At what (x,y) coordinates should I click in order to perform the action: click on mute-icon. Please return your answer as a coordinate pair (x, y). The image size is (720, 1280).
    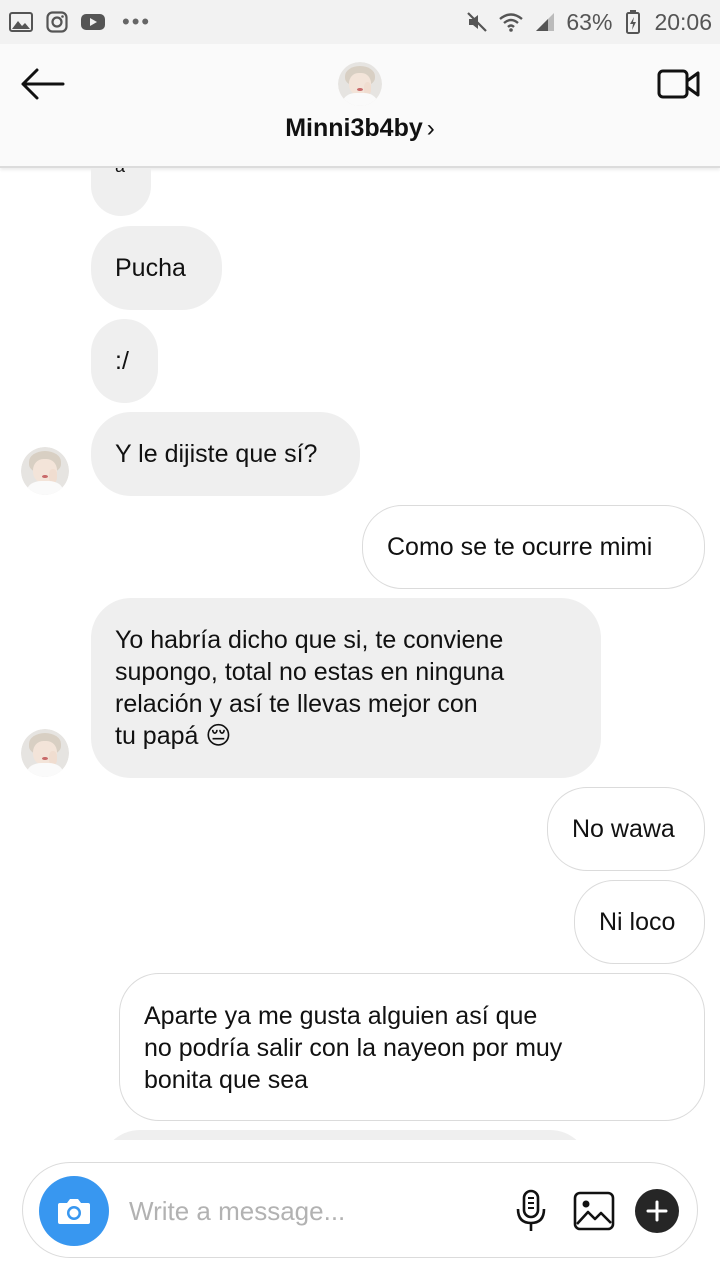
    Looking at the image, I should click on (477, 22).